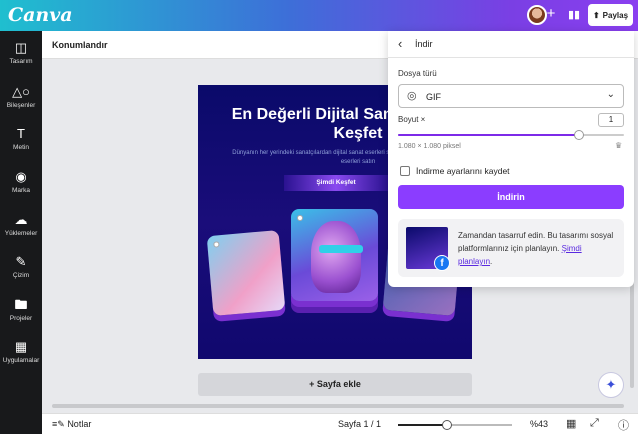 The image size is (638, 434). I want to click on zoom-slider-fill, so click(423, 425).